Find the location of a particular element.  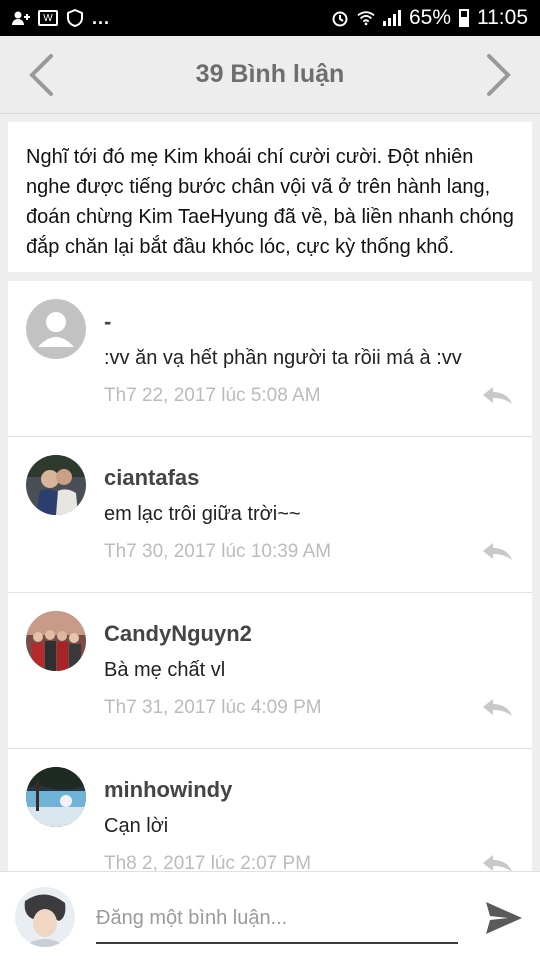

current-user-avatar is located at coordinates (45, 917).